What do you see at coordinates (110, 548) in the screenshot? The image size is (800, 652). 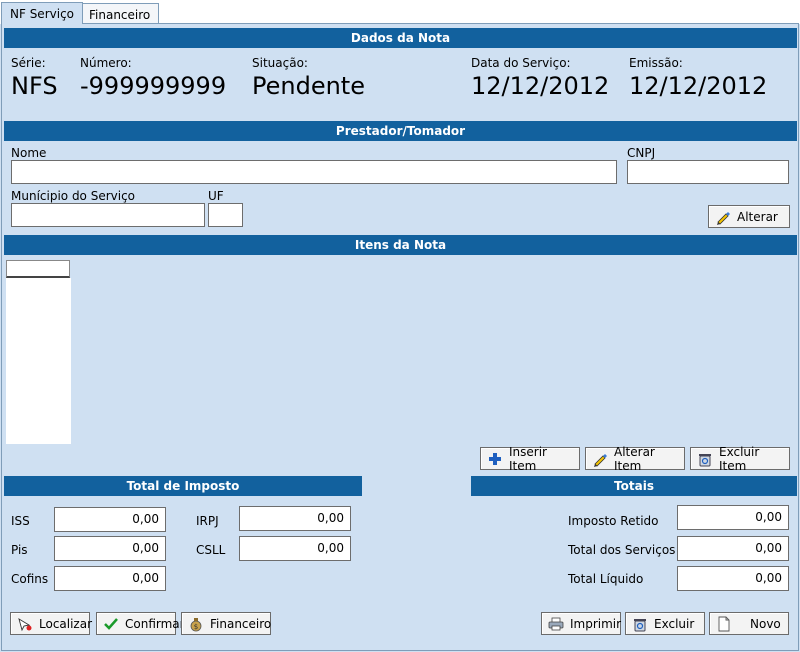 I see `pis-field: 0,00` at bounding box center [110, 548].